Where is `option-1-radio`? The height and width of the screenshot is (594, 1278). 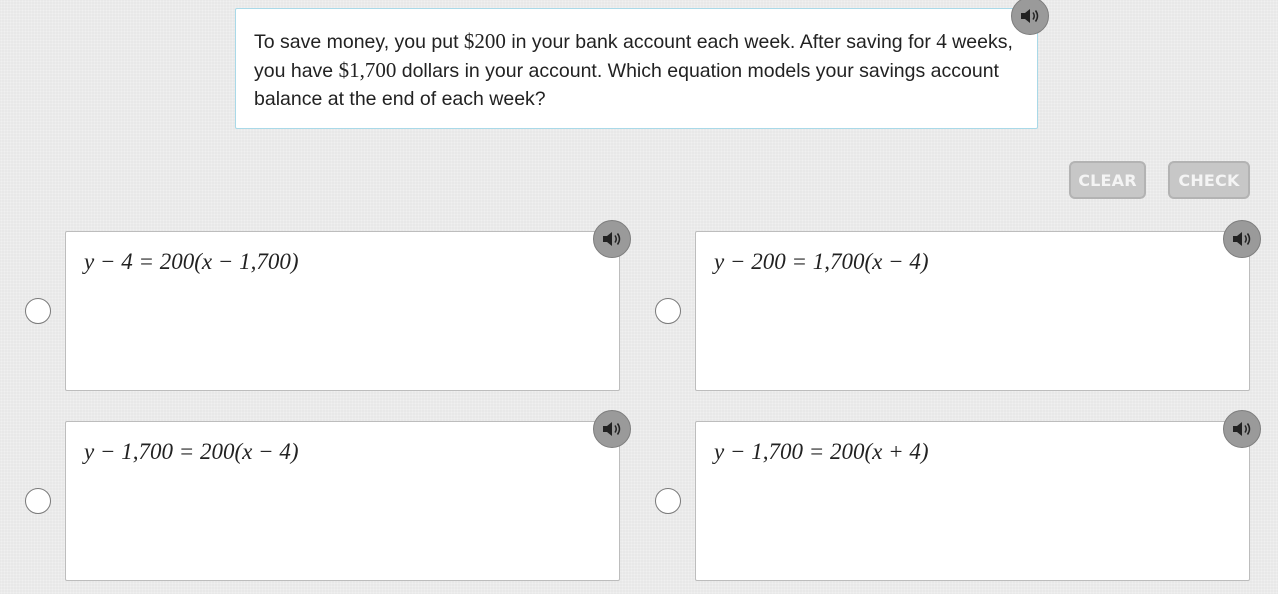 option-1-radio is located at coordinates (38, 311).